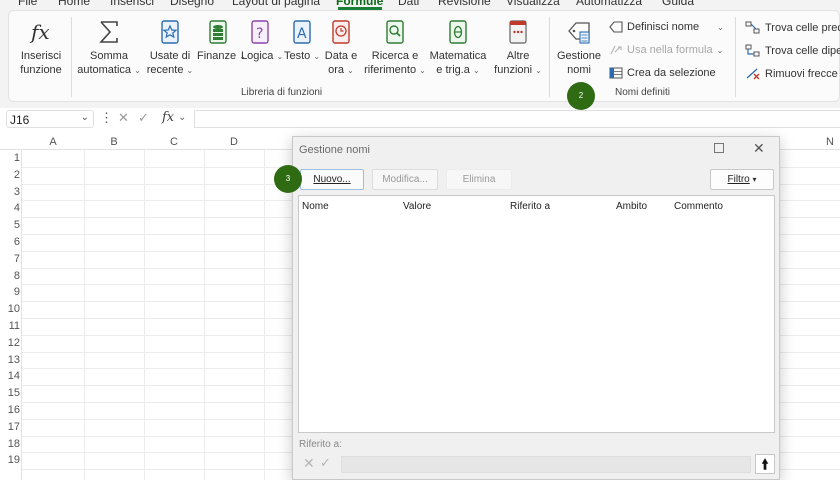 Image resolution: width=840 pixels, height=480 pixels. What do you see at coordinates (170, 48) in the screenshot?
I see `recently-used-button: Usate di recente ⌄` at bounding box center [170, 48].